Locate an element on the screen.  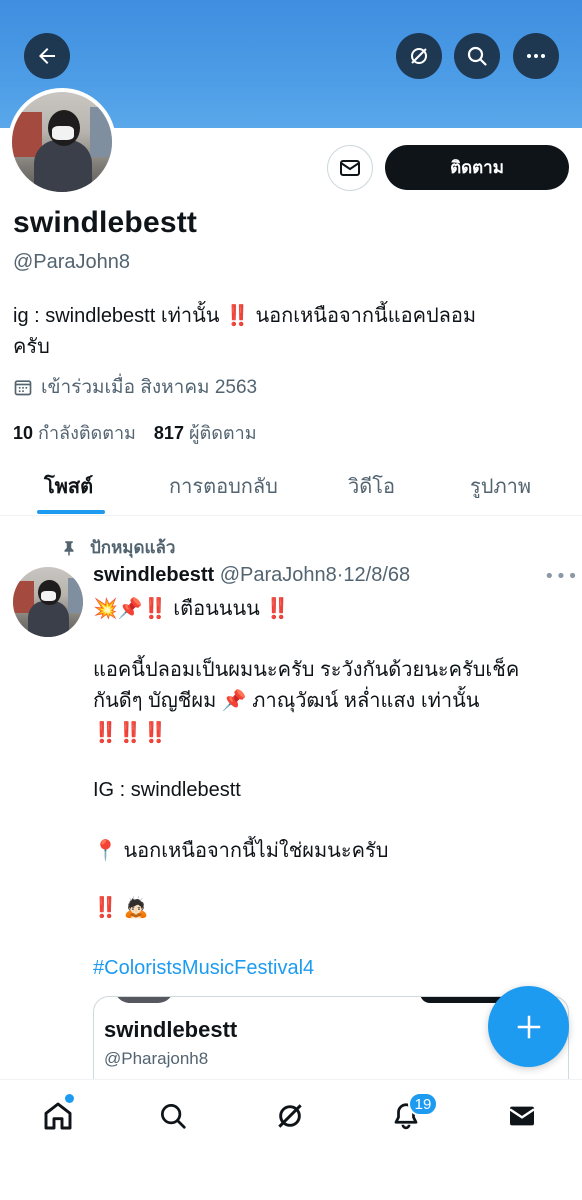
calendar-icon is located at coordinates (23, 388).